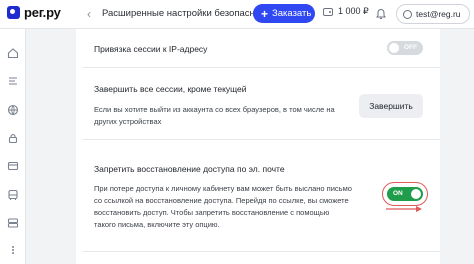  I want to click on sidebar, so click(13, 146).